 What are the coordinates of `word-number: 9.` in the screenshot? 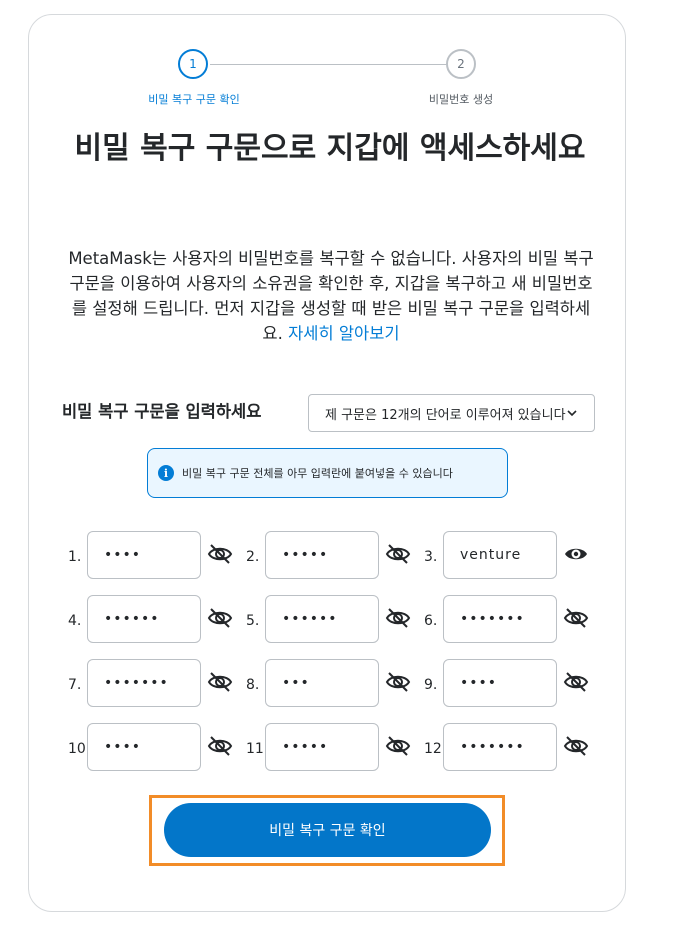 It's located at (431, 685).